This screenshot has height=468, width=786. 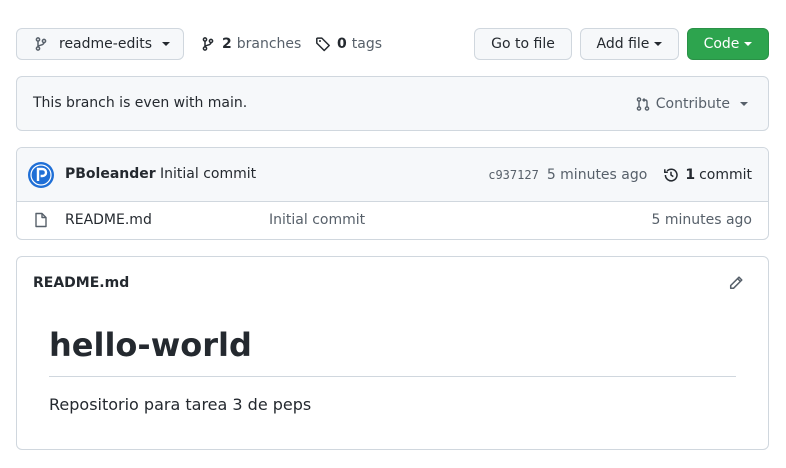 What do you see at coordinates (140, 103) in the screenshot?
I see `branch-status-message: This branch is even with main.` at bounding box center [140, 103].